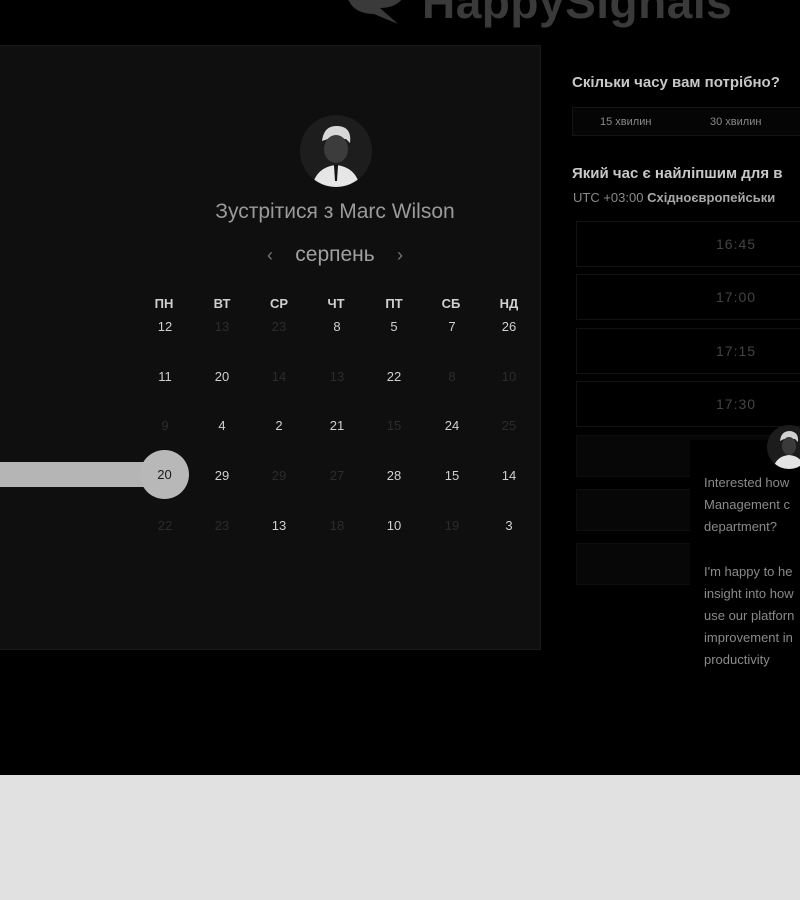 The height and width of the screenshot is (900, 800). Describe the element at coordinates (736, 351) in the screenshot. I see `time-slot-label: 17:15` at that location.